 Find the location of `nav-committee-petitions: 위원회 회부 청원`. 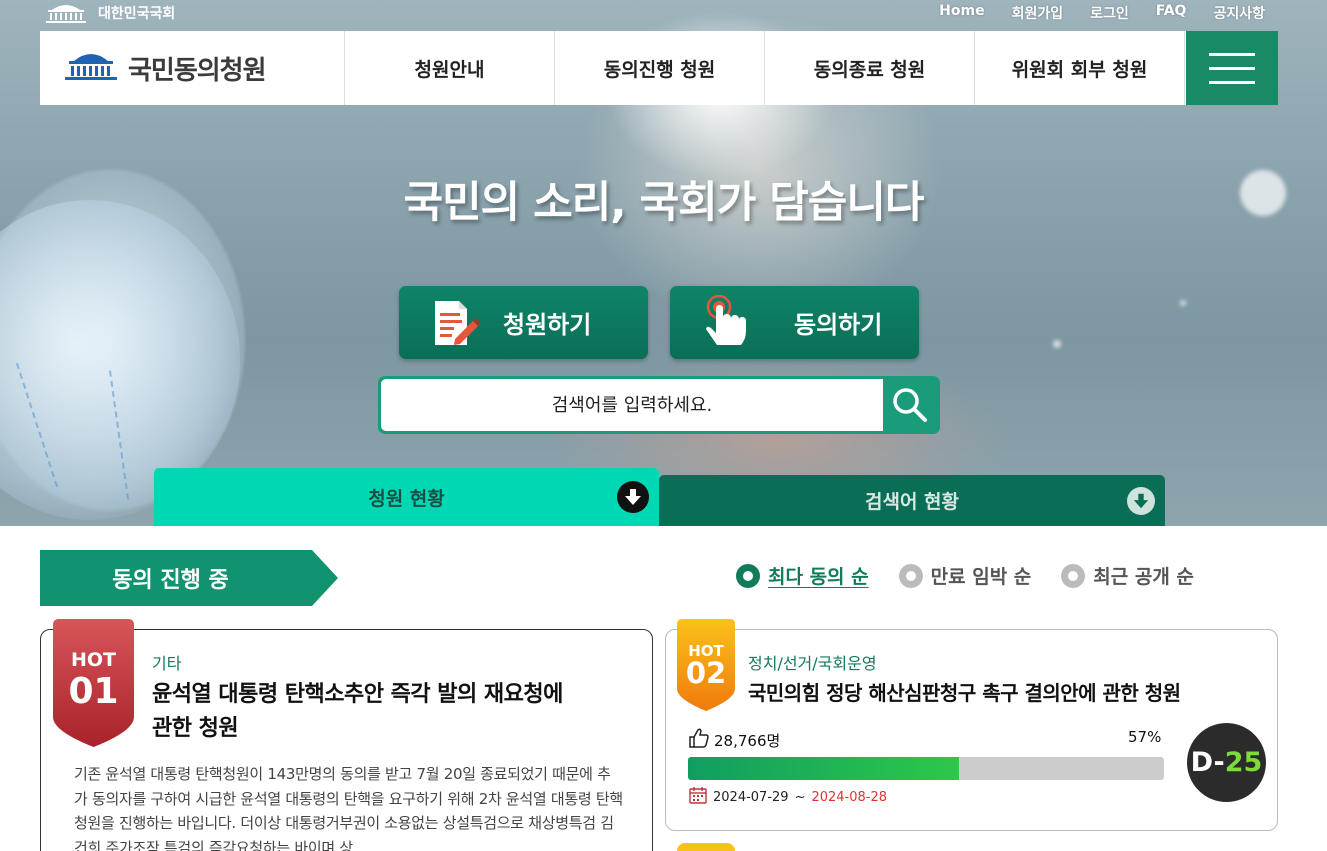

nav-committee-petitions: 위원회 회부 청원 is located at coordinates (1080, 68).